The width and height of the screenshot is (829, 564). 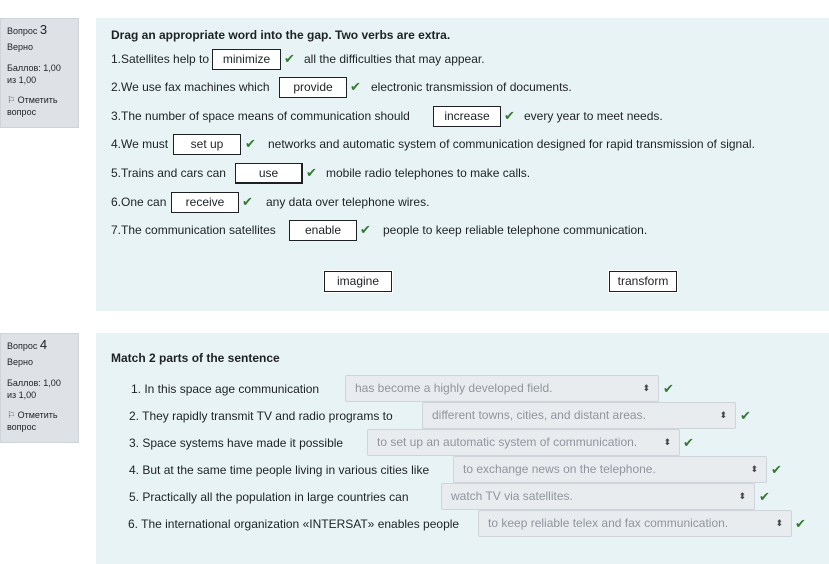 I want to click on q3-number: Вопрос 3, so click(x=39, y=29).